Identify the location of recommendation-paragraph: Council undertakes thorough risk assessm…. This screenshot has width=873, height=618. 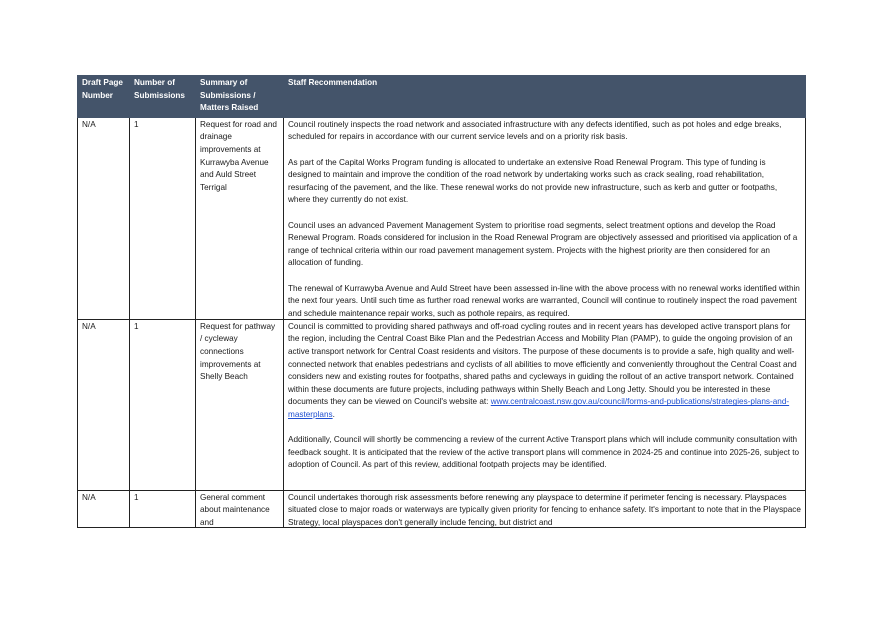
(544, 509).